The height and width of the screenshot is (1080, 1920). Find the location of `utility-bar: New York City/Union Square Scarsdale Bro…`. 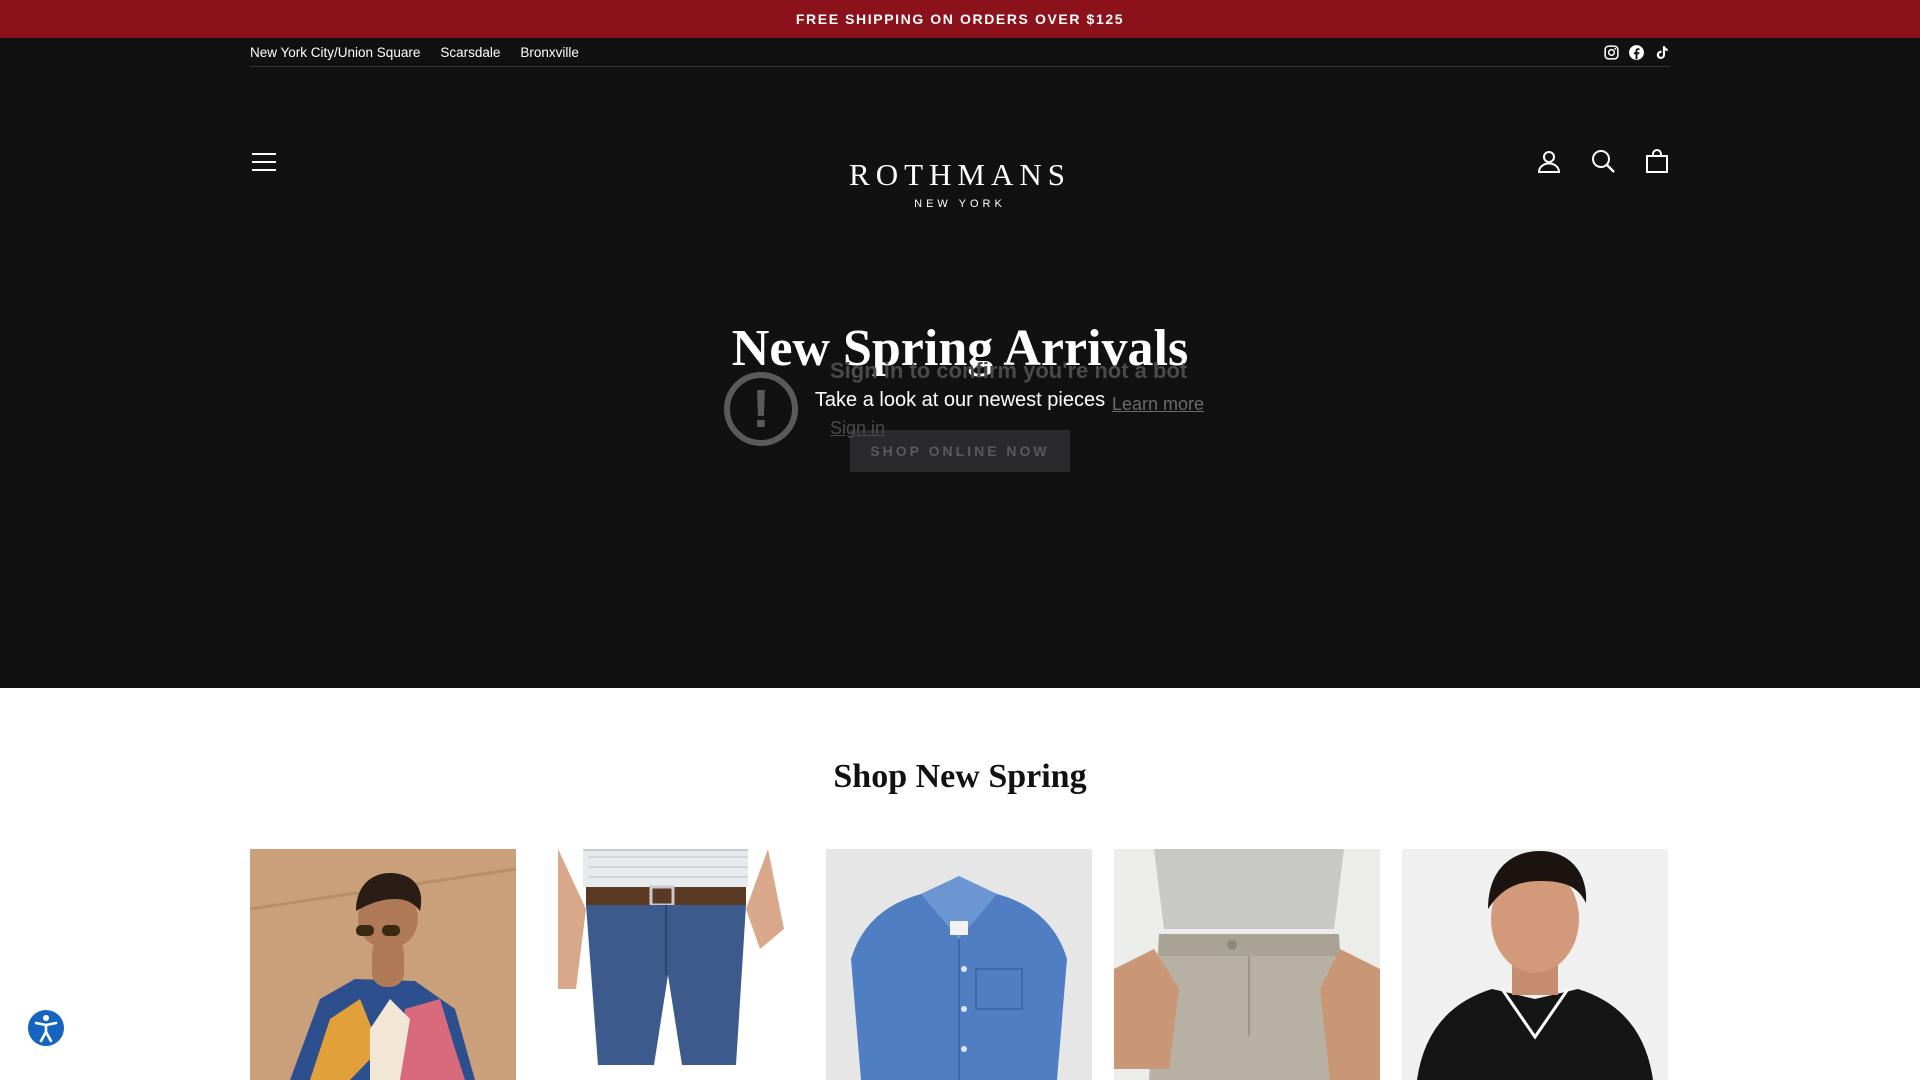

utility-bar: New York City/Union Square Scarsdale Bro… is located at coordinates (960, 52).